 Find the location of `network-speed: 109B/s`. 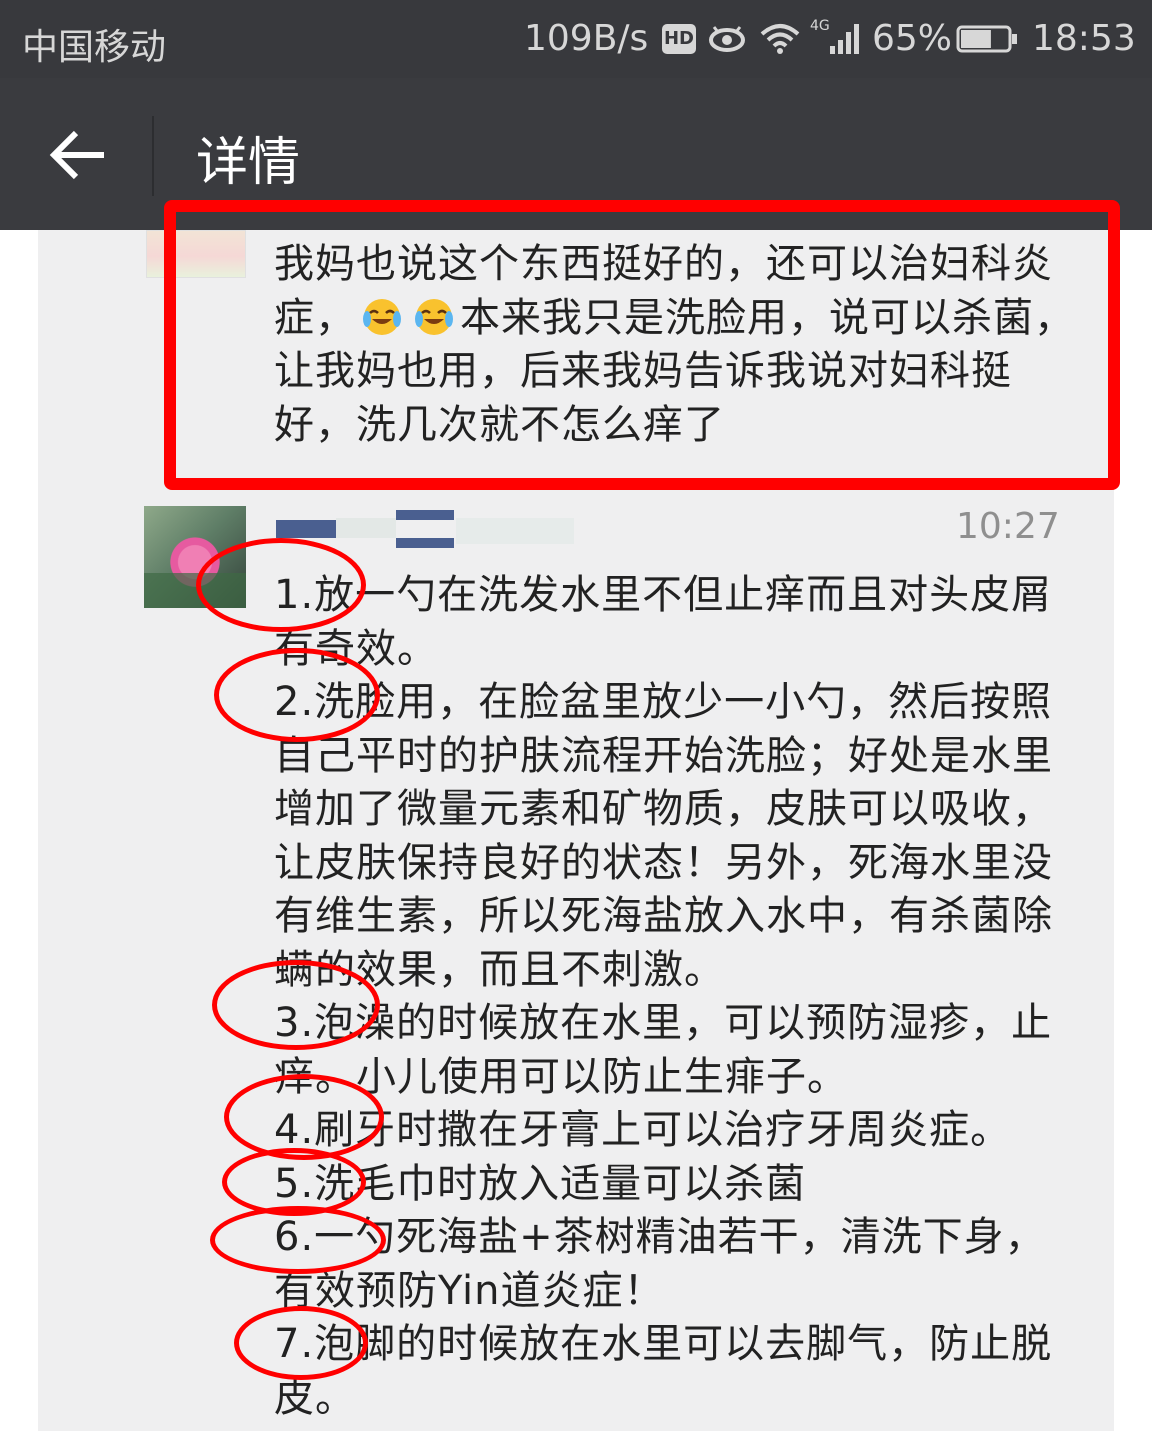

network-speed: 109B/s is located at coordinates (586, 38).